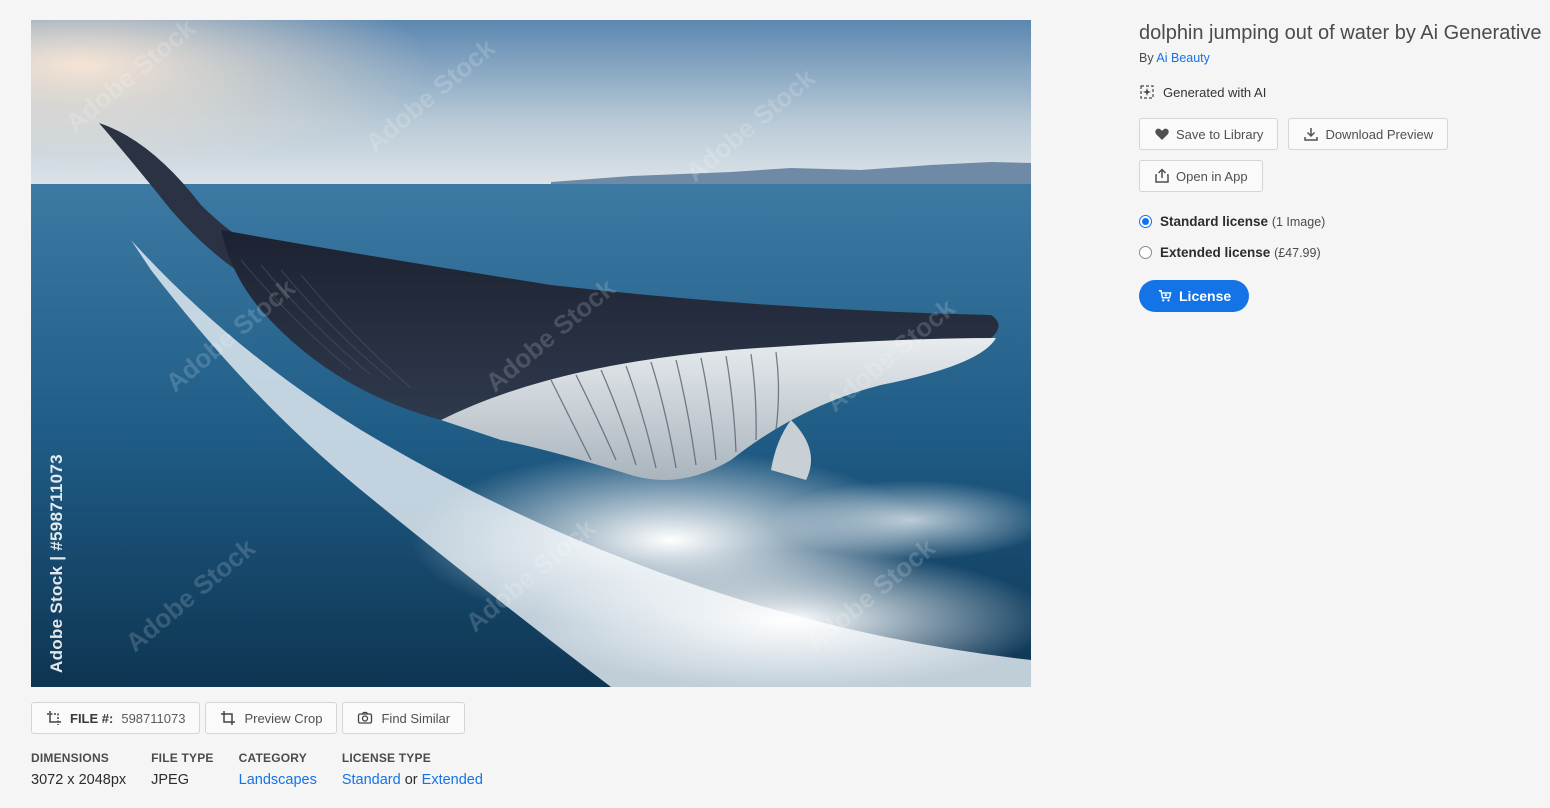 This screenshot has width=1550, height=808. Describe the element at coordinates (416, 718) in the screenshot. I see `find-similar-label: Find Similar` at that location.